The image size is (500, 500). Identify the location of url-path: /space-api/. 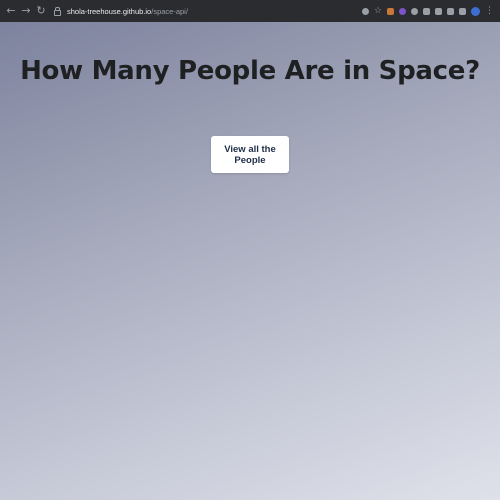
(169, 11).